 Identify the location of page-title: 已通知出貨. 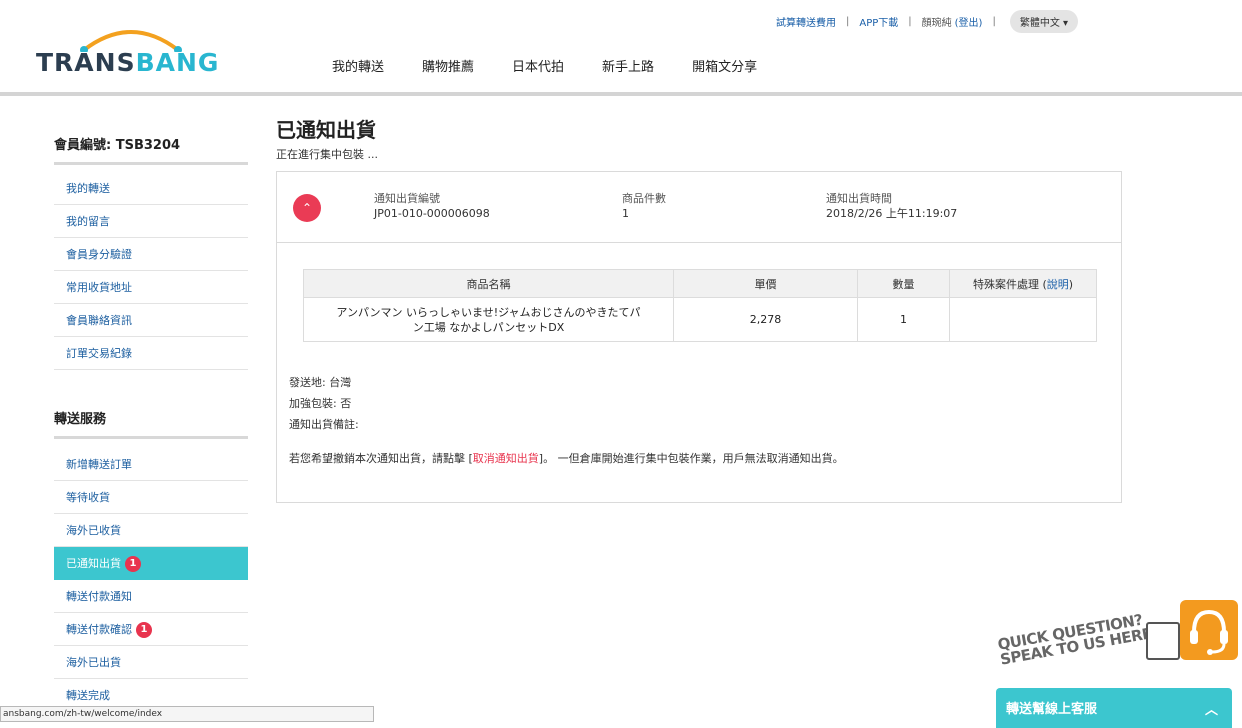
(326, 130).